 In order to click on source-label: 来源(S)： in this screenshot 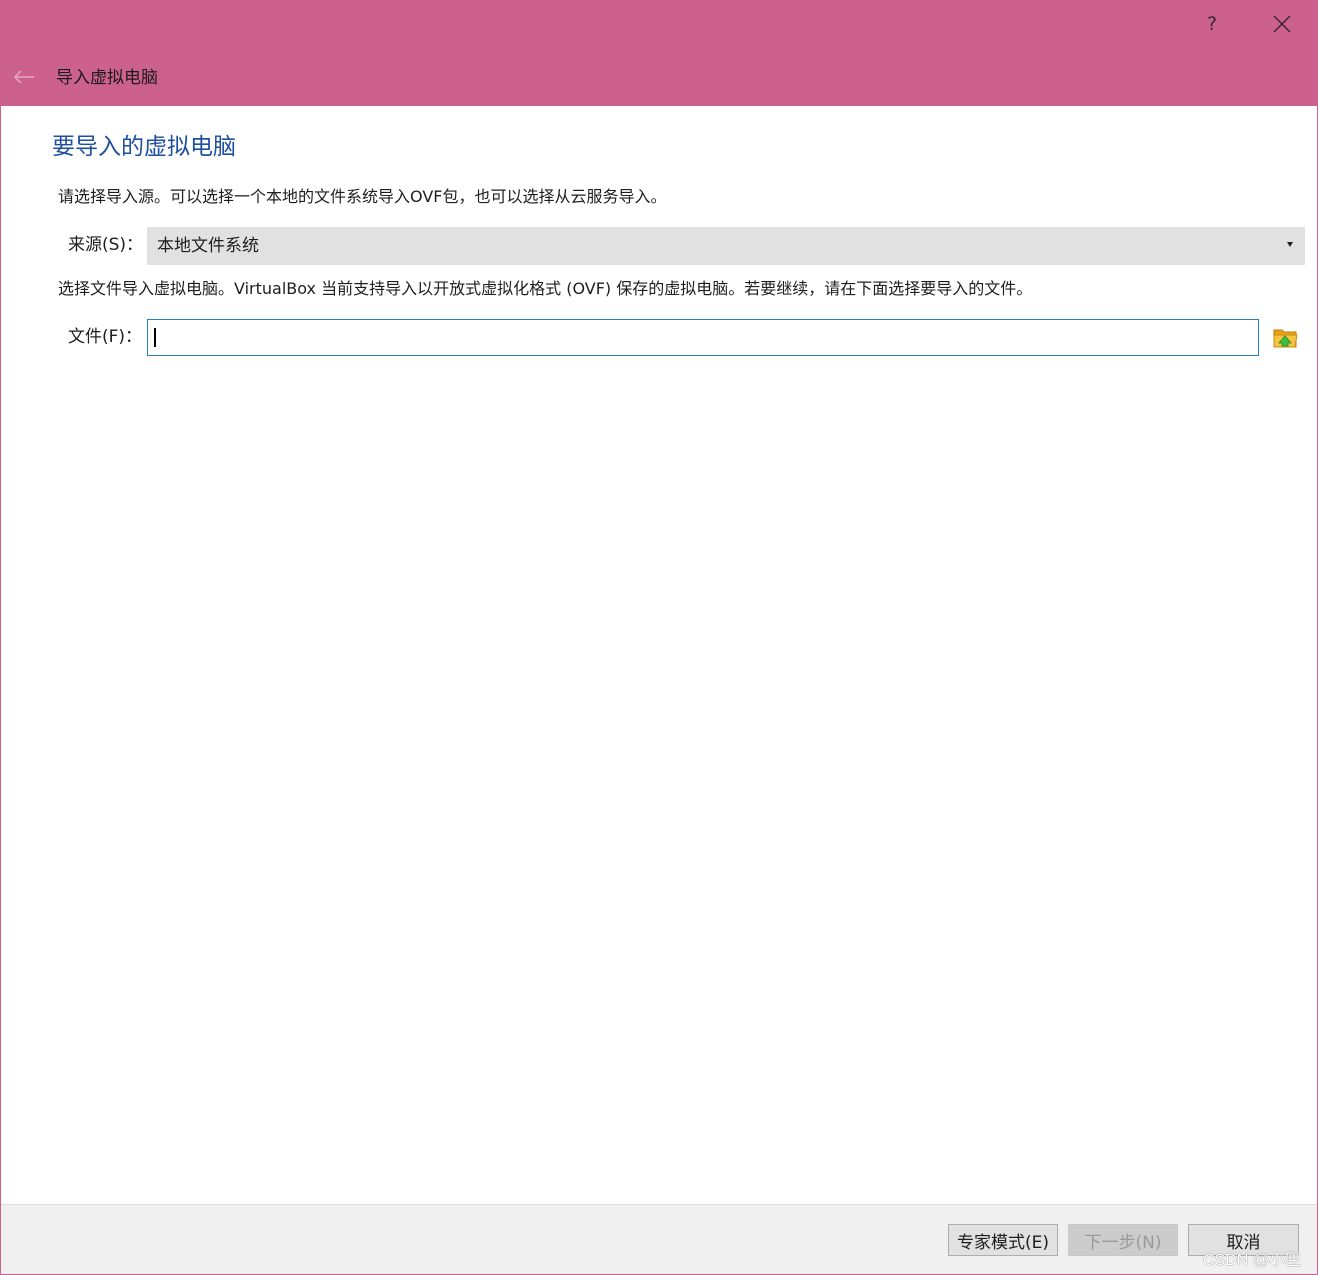, I will do `click(106, 245)`.